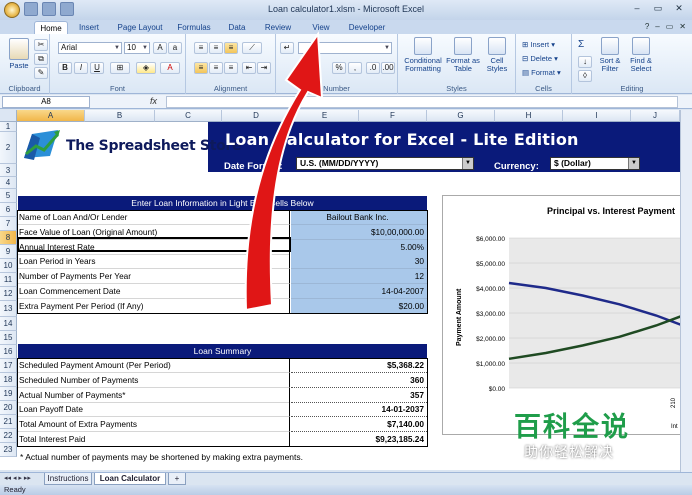 The width and height of the screenshot is (692, 495). I want to click on row-header-9: 9, so click(8, 252).